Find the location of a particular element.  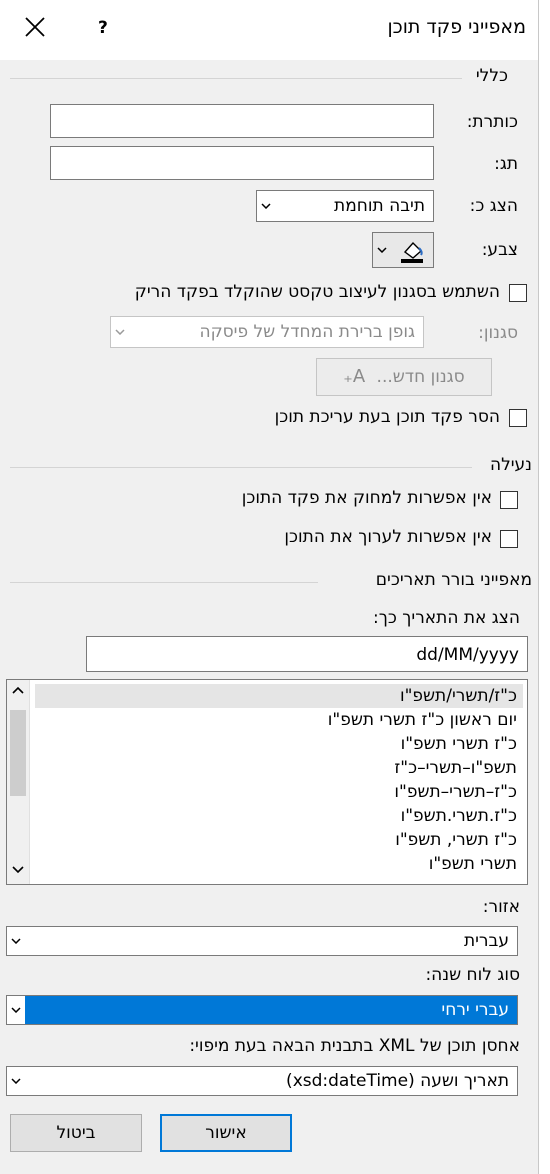

remove-control-checkbox is located at coordinates (518, 418).